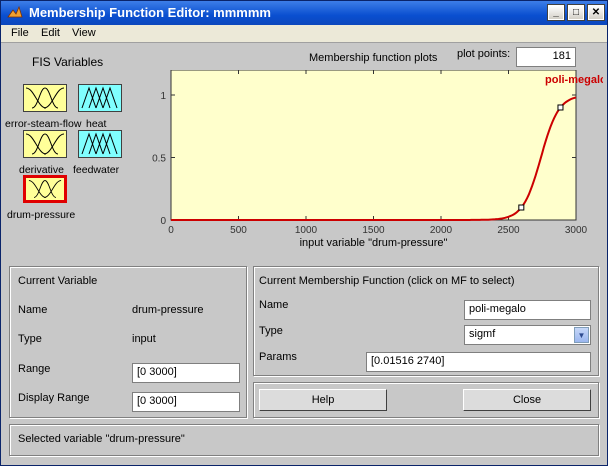 The image size is (608, 466). What do you see at coordinates (278, 357) in the screenshot?
I see `mf-params-label: Params` at bounding box center [278, 357].